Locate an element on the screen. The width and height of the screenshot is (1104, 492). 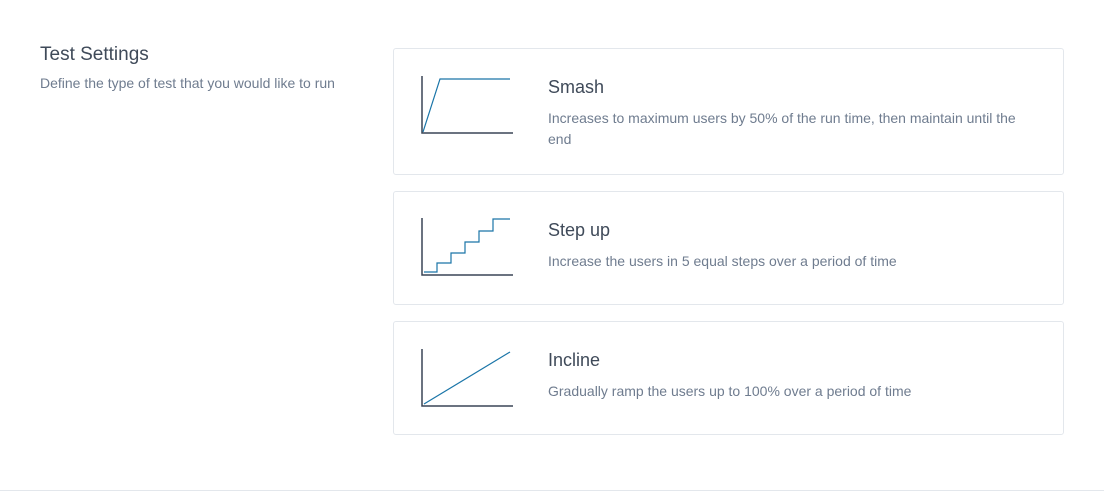
option-title: Smash is located at coordinates (576, 87).